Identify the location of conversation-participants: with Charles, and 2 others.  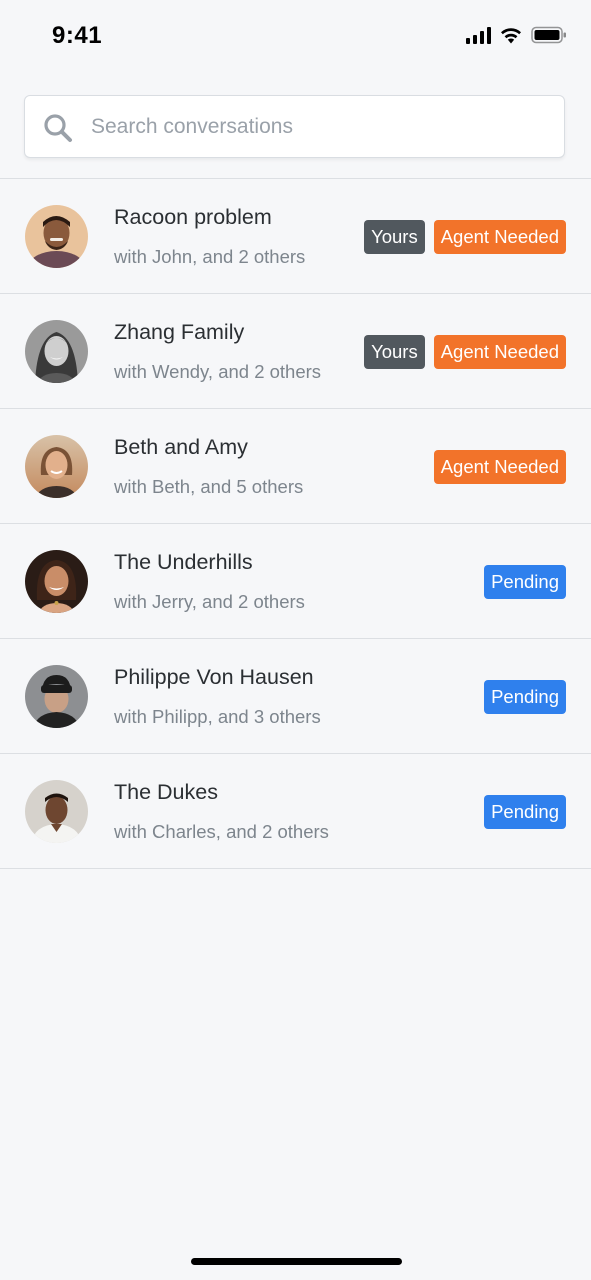
(221, 831).